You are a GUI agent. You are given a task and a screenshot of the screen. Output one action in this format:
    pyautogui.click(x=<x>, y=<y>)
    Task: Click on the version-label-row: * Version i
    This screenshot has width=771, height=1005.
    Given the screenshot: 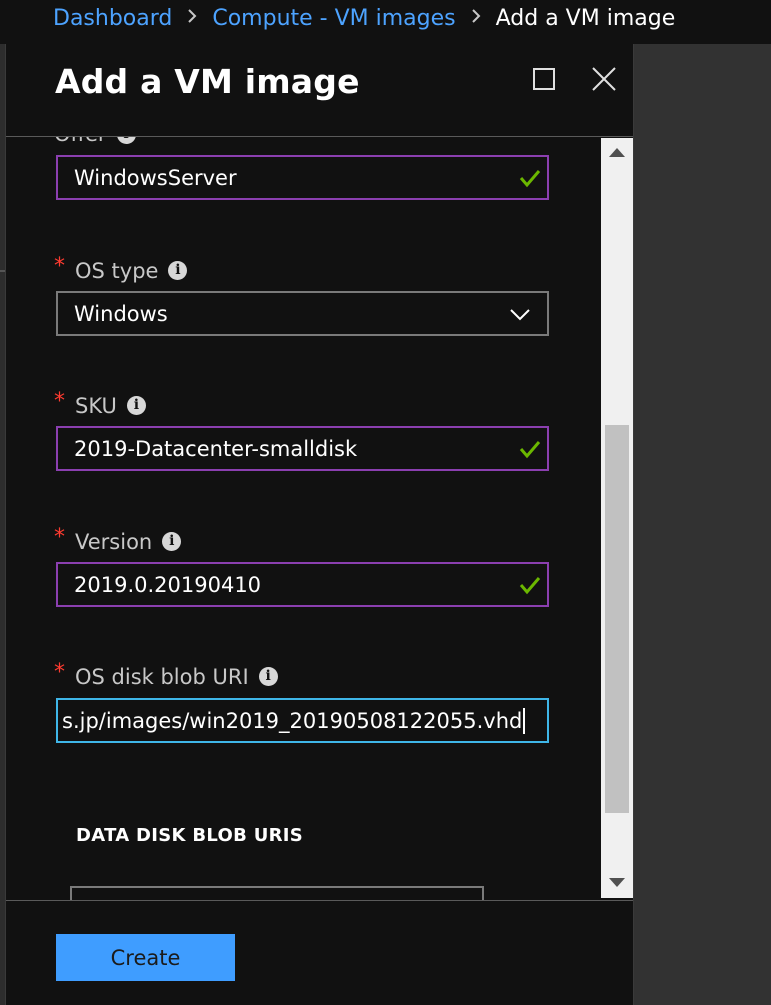 What is the action you would take?
    pyautogui.click(x=118, y=539)
    